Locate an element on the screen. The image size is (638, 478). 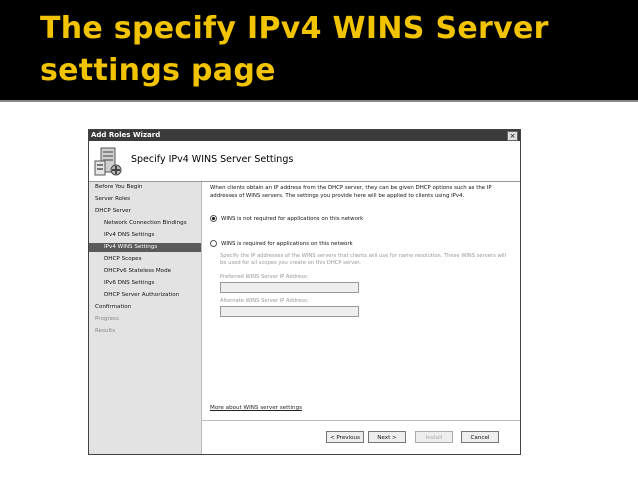
wins-required-radio is located at coordinates (213, 243).